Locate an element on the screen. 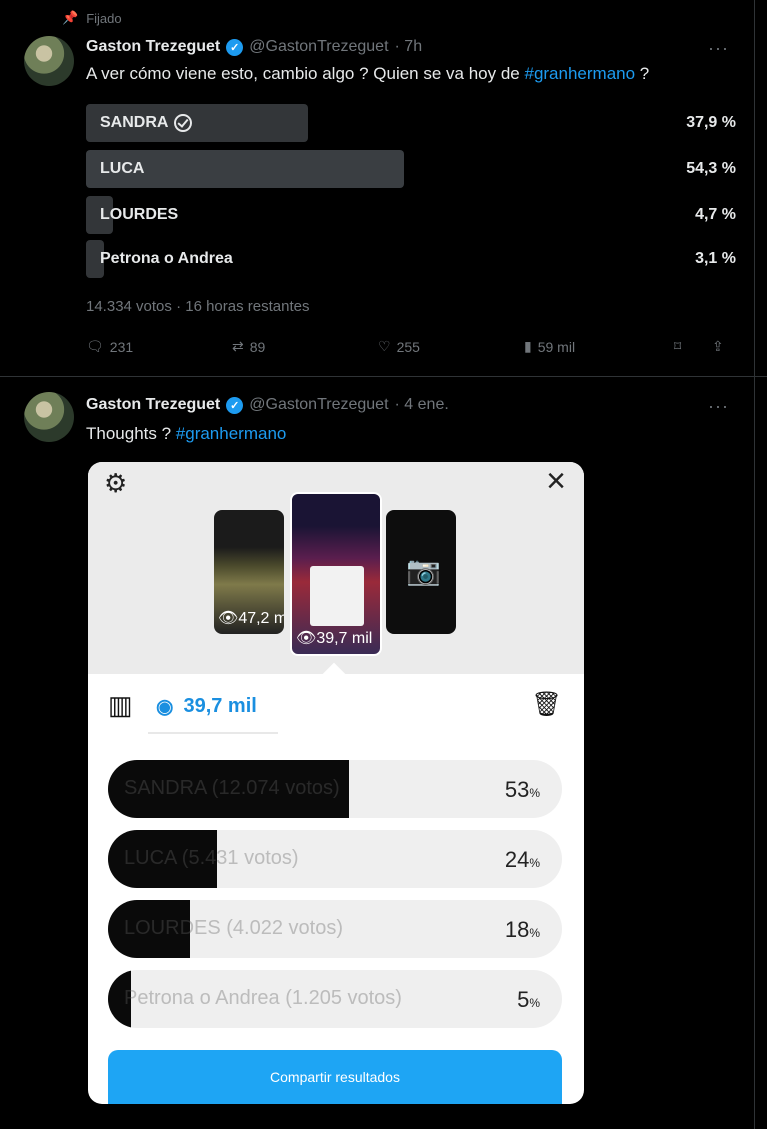 This screenshot has height=1129, width=767. ig-poll-percent: 18% is located at coordinates (522, 929).